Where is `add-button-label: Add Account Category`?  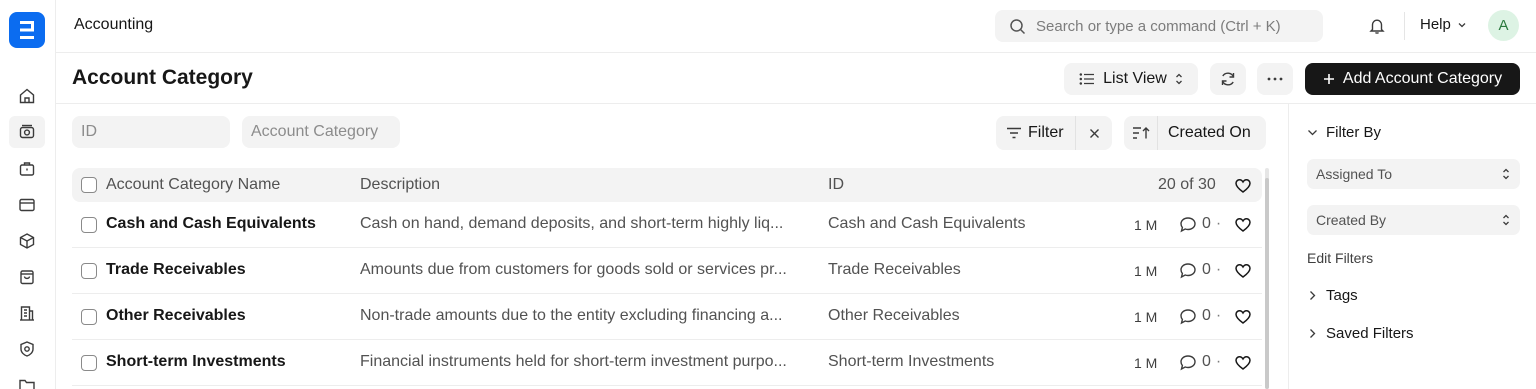
add-button-label: Add Account Category is located at coordinates (1422, 78).